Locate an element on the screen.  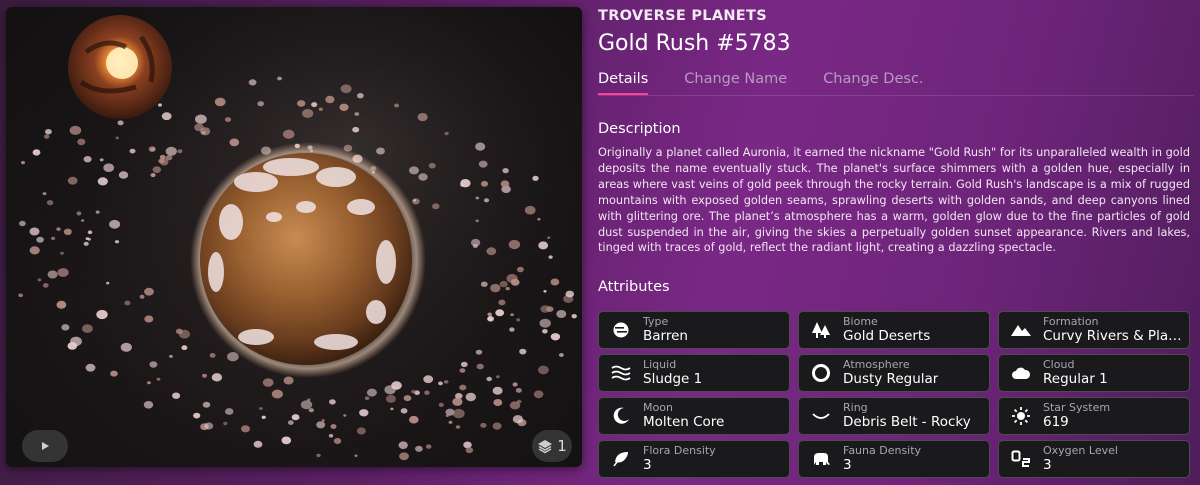
tabs-divider is located at coordinates (896, 95).